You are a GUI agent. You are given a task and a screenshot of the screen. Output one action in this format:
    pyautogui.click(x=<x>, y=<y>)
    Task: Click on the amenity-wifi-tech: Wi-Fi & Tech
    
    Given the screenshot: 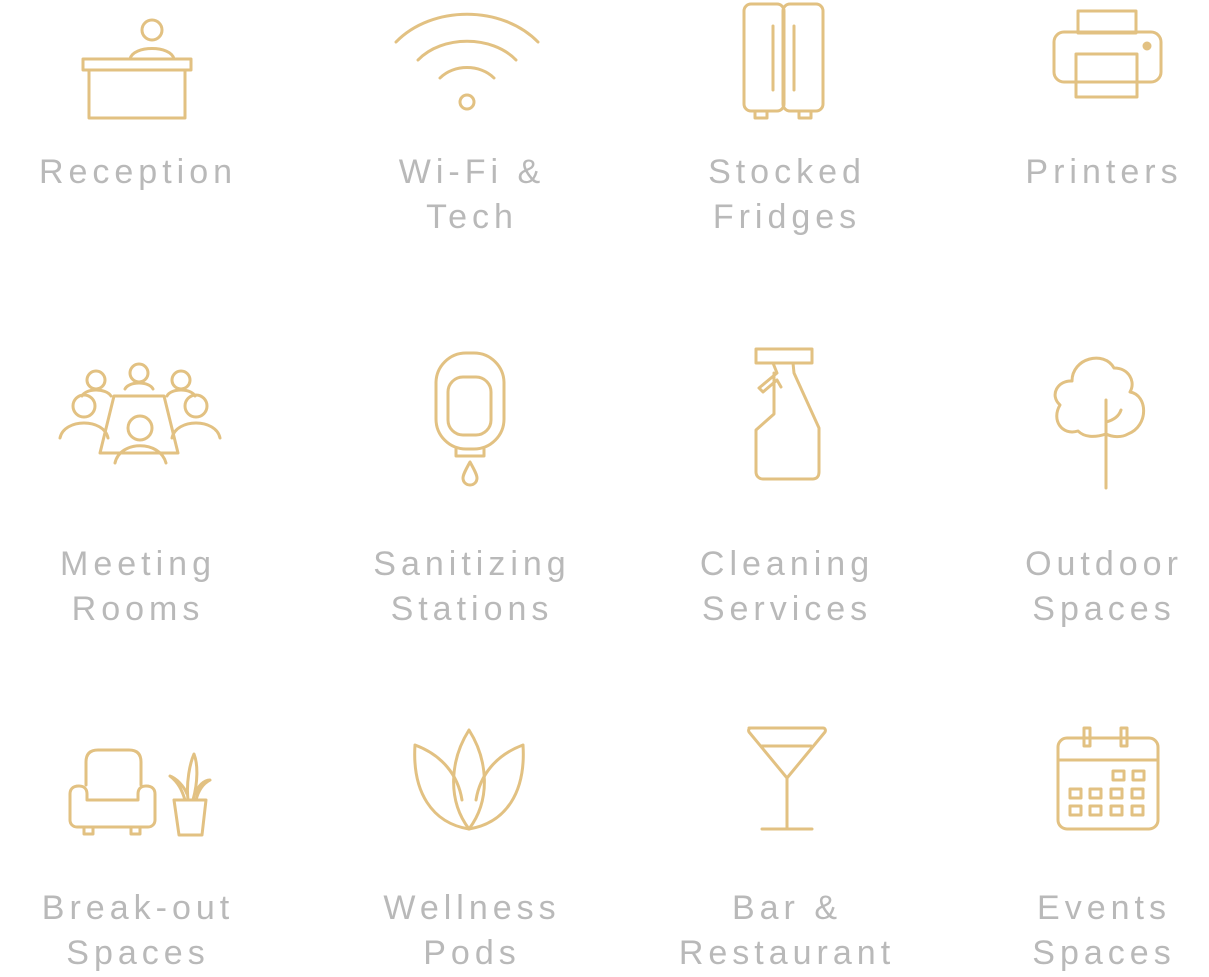 What is the action you would take?
    pyautogui.click(x=472, y=120)
    